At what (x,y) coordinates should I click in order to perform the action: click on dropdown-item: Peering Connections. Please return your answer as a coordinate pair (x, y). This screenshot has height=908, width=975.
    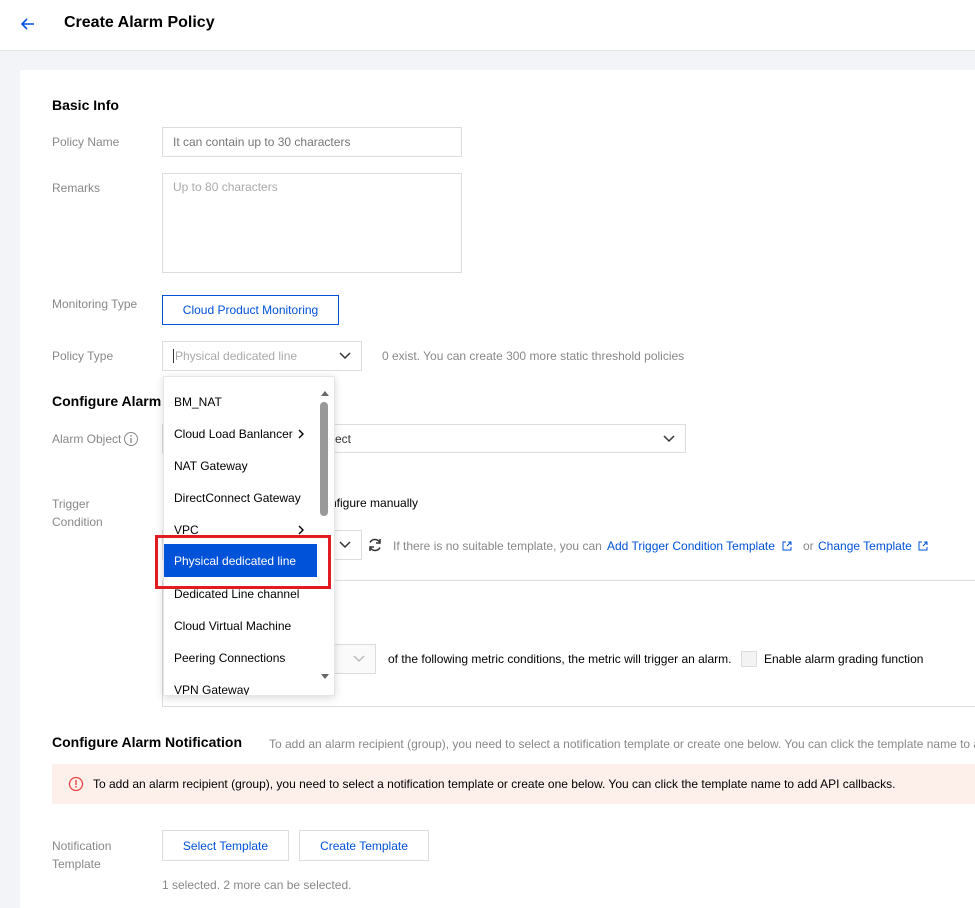
    Looking at the image, I should click on (229, 658).